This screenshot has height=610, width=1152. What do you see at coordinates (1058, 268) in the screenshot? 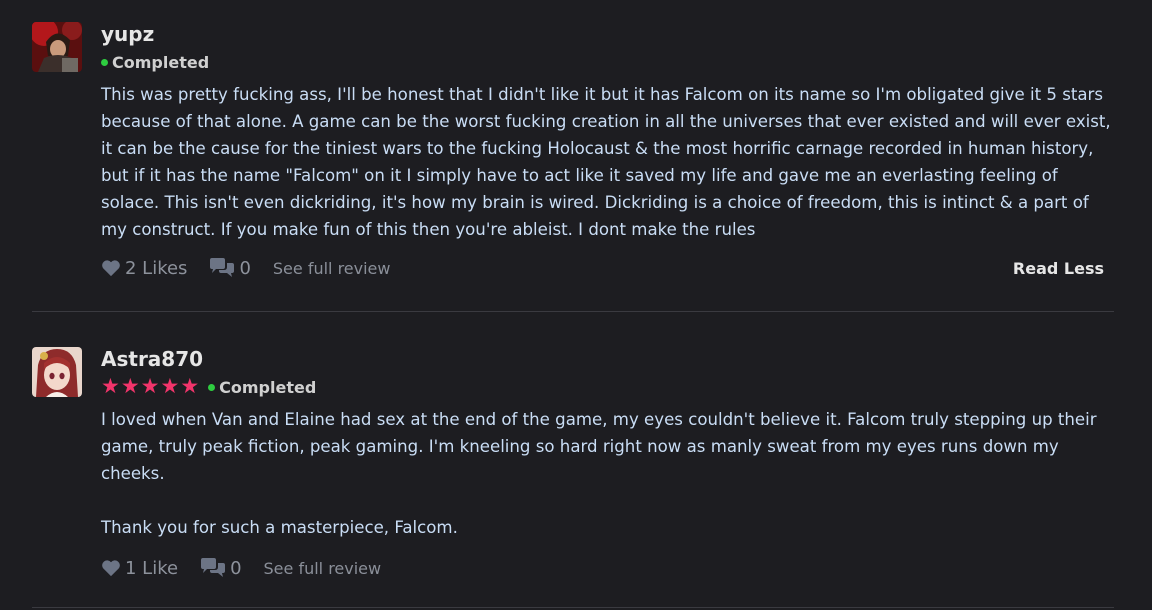
I see `read-less-button: Read Less` at bounding box center [1058, 268].